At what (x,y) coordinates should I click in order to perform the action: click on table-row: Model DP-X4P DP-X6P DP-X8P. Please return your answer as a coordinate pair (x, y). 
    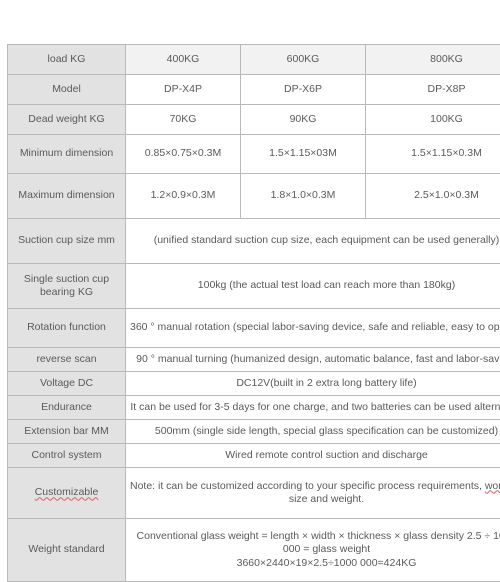
    Looking at the image, I should click on (254, 90).